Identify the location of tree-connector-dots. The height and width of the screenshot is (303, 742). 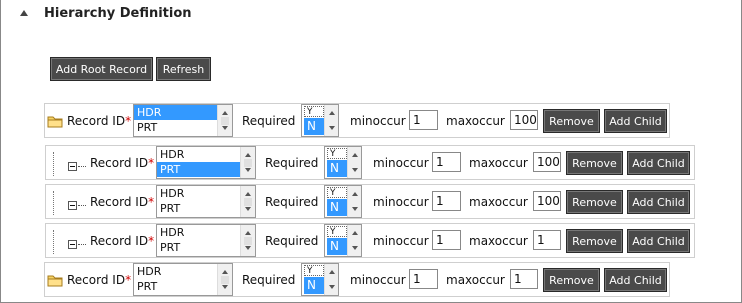
(82, 166).